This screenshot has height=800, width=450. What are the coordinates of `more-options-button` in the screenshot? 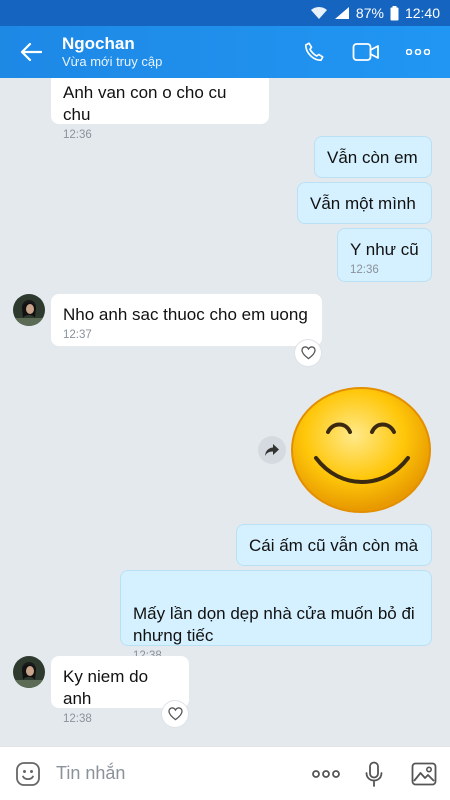 It's located at (418, 52).